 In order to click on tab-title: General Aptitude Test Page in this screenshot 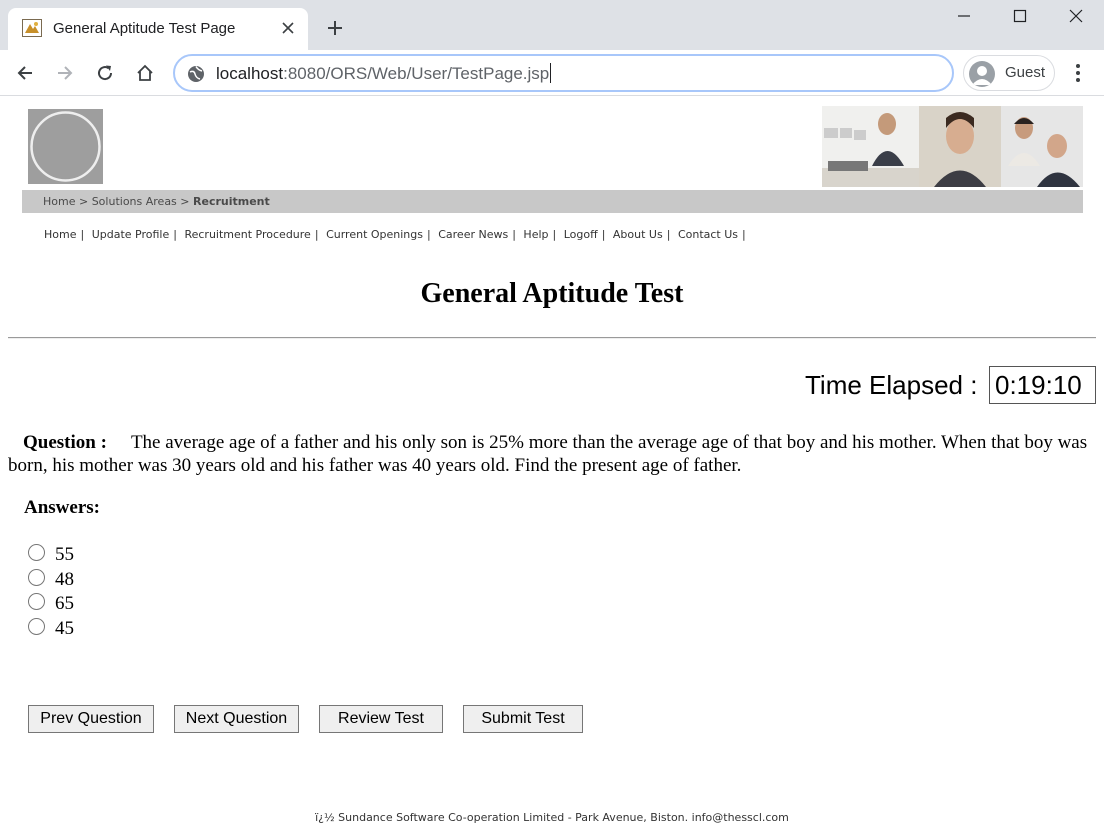, I will do `click(144, 28)`.